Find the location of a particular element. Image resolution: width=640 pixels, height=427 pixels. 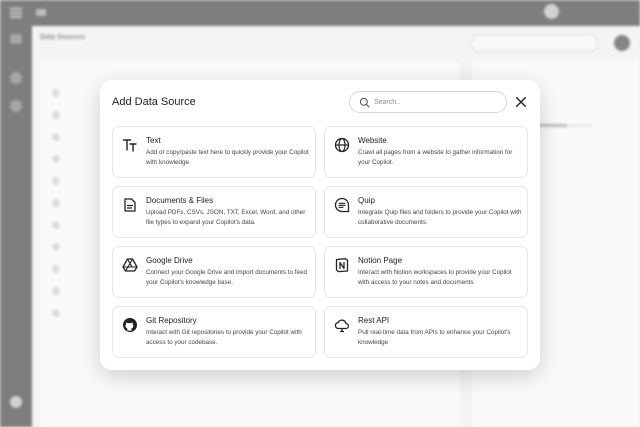

search-input is located at coordinates (438, 102).